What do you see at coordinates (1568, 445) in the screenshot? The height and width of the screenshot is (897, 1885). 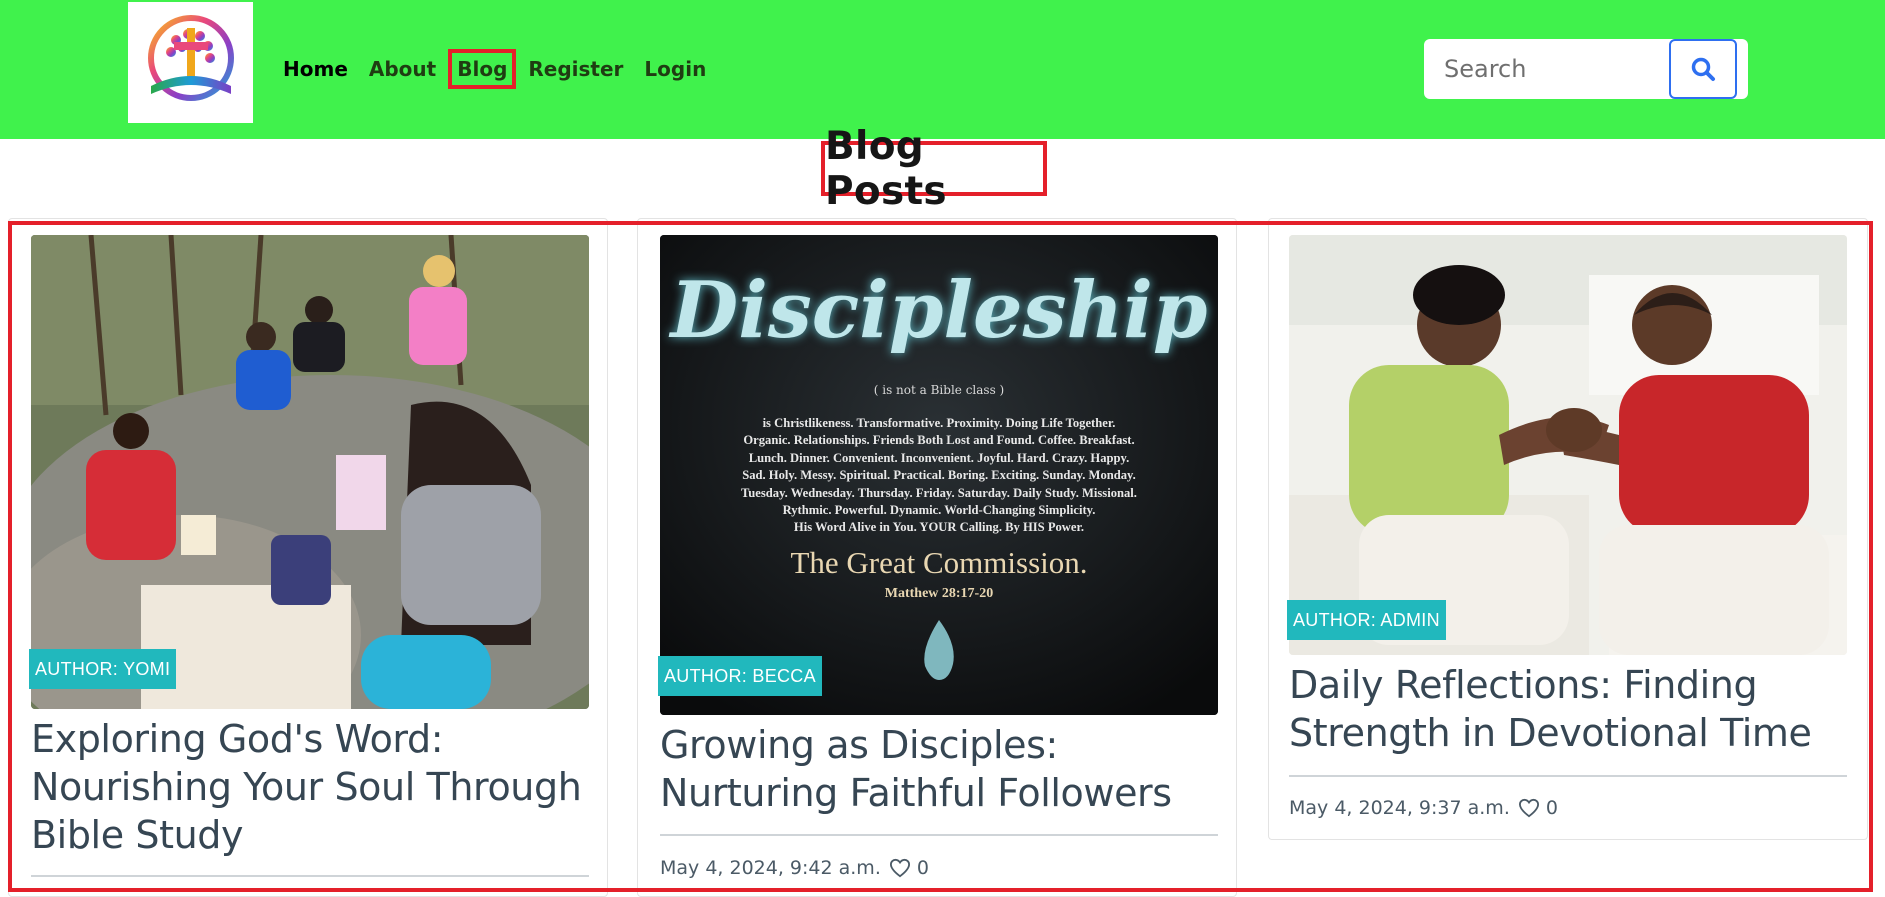 I see `post-image-praying-couple` at bounding box center [1568, 445].